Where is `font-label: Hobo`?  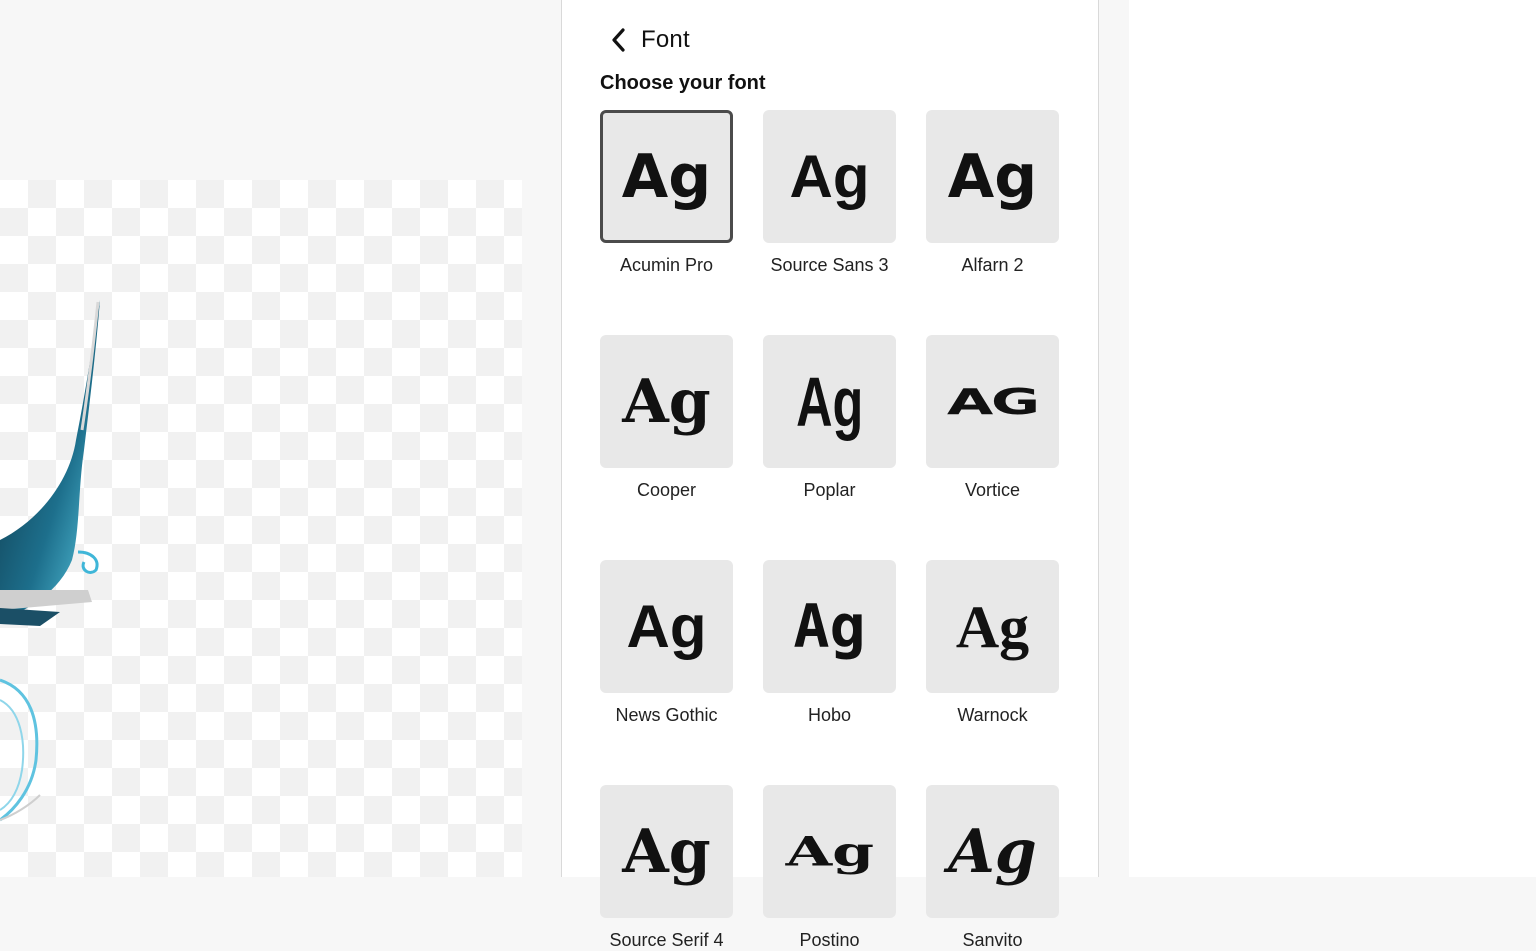
font-label: Hobo is located at coordinates (829, 715).